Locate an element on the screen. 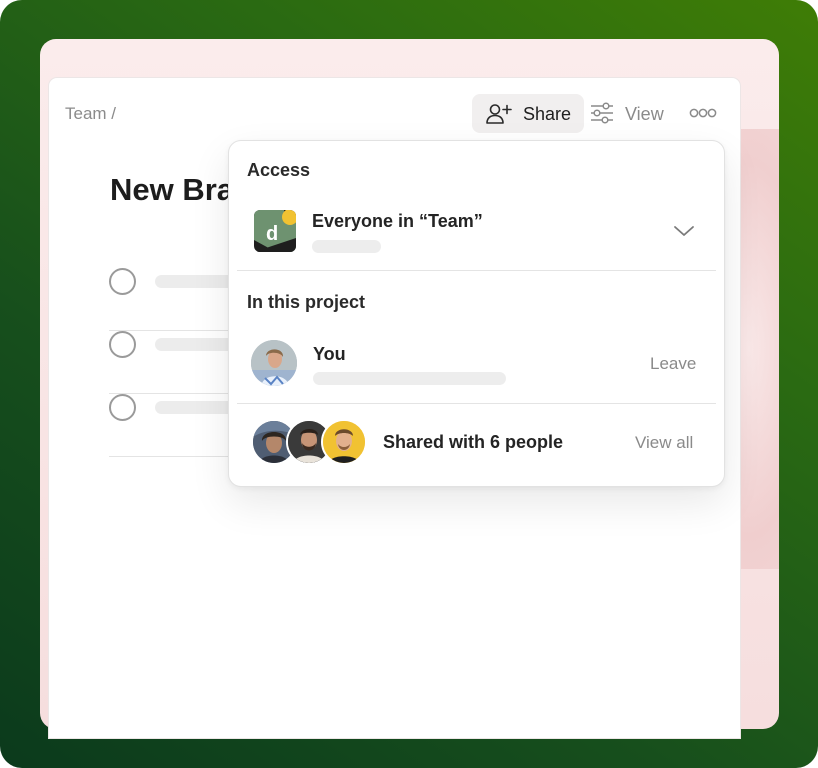  team-name: Everyone in “Team” is located at coordinates (397, 221).